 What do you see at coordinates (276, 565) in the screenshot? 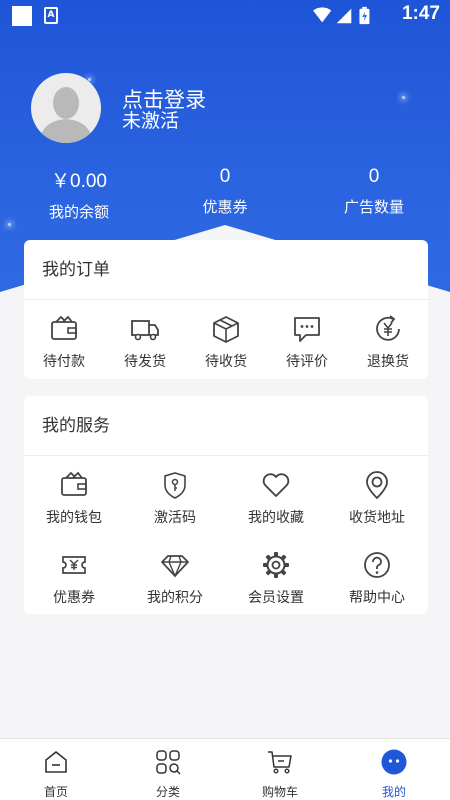
I see `gear-icon` at bounding box center [276, 565].